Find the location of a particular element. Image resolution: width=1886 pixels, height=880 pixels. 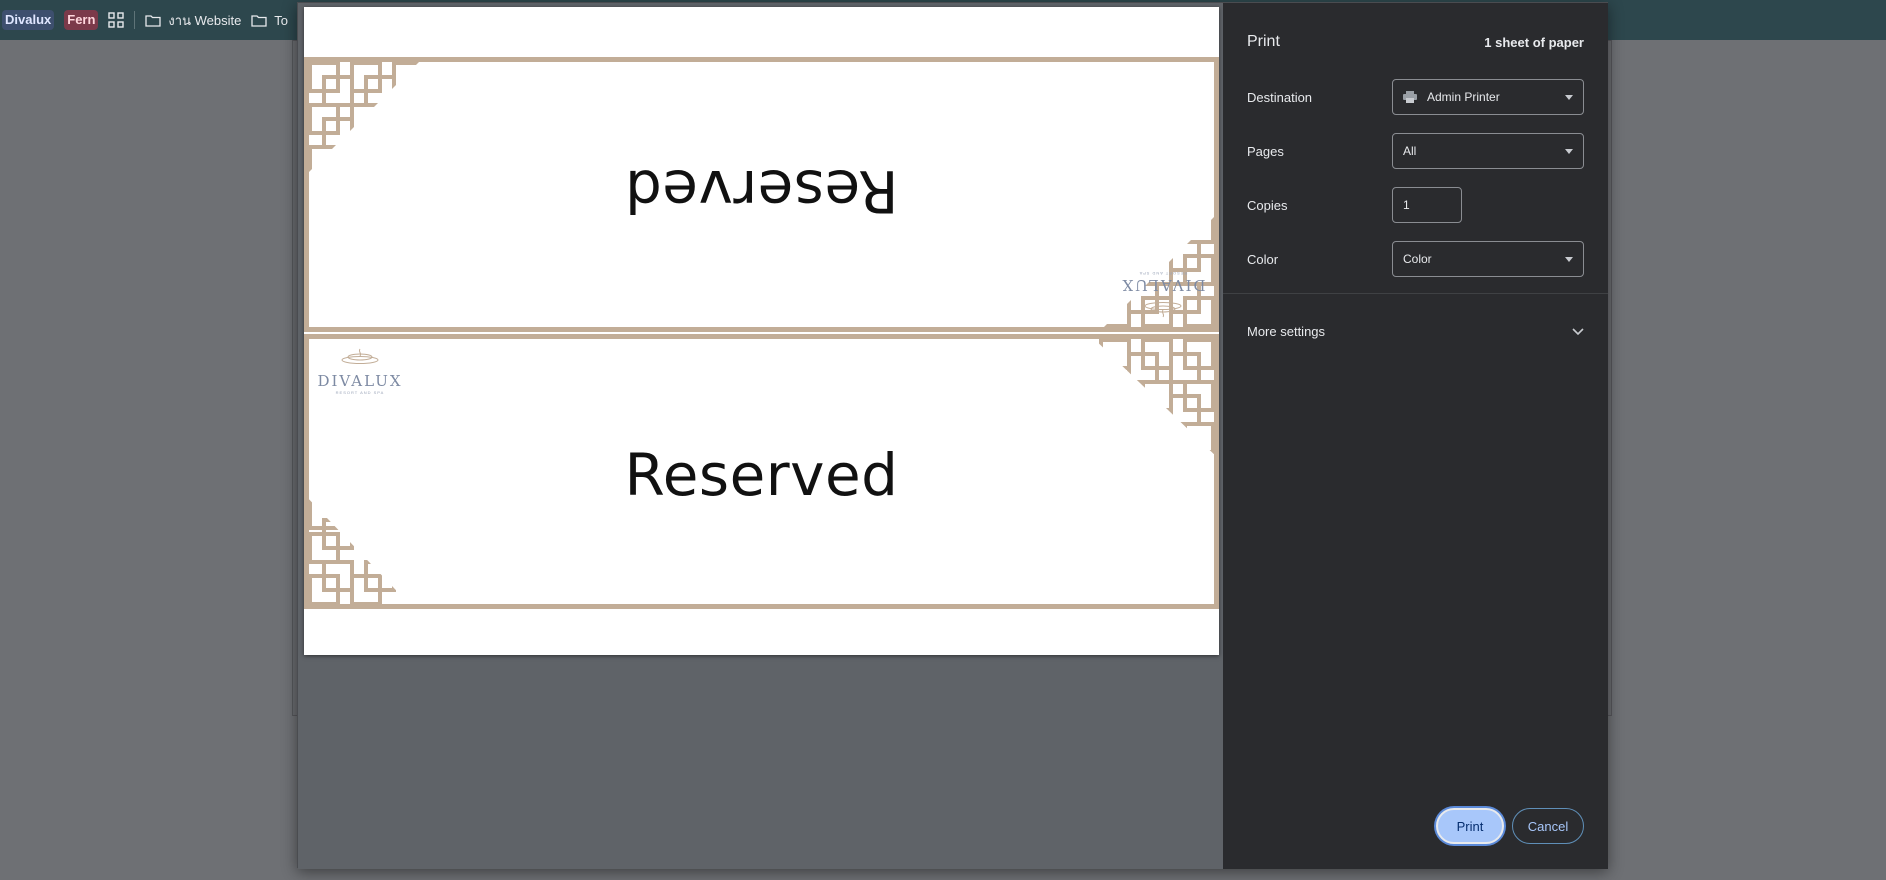

copies-label: Copies is located at coordinates (1267, 205).